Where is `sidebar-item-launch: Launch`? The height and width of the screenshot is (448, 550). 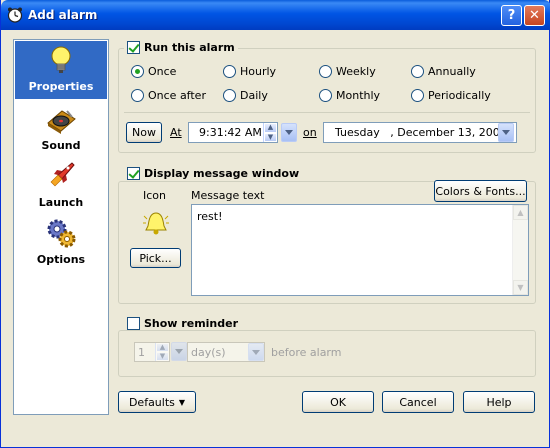
sidebar-item-launch: Launch is located at coordinates (61, 186).